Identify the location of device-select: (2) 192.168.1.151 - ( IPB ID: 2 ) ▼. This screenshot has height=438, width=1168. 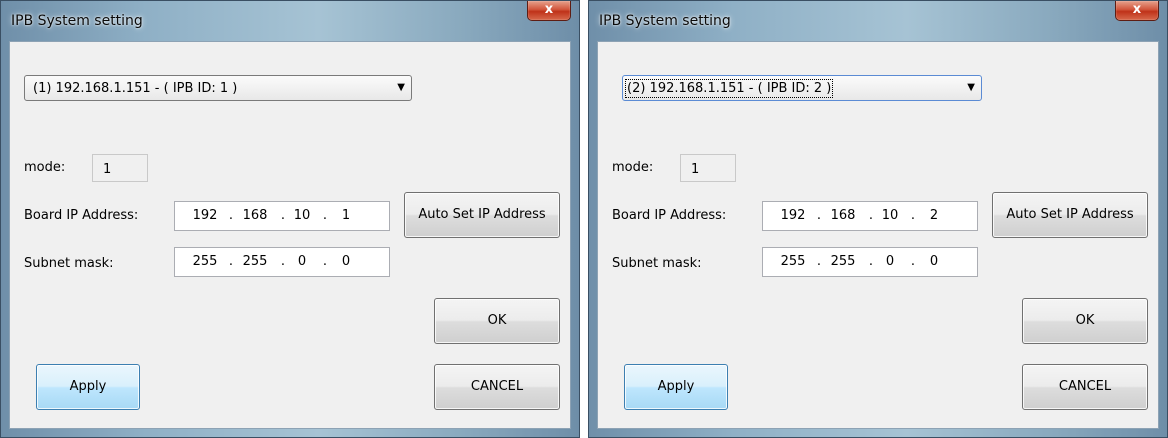
(802, 88).